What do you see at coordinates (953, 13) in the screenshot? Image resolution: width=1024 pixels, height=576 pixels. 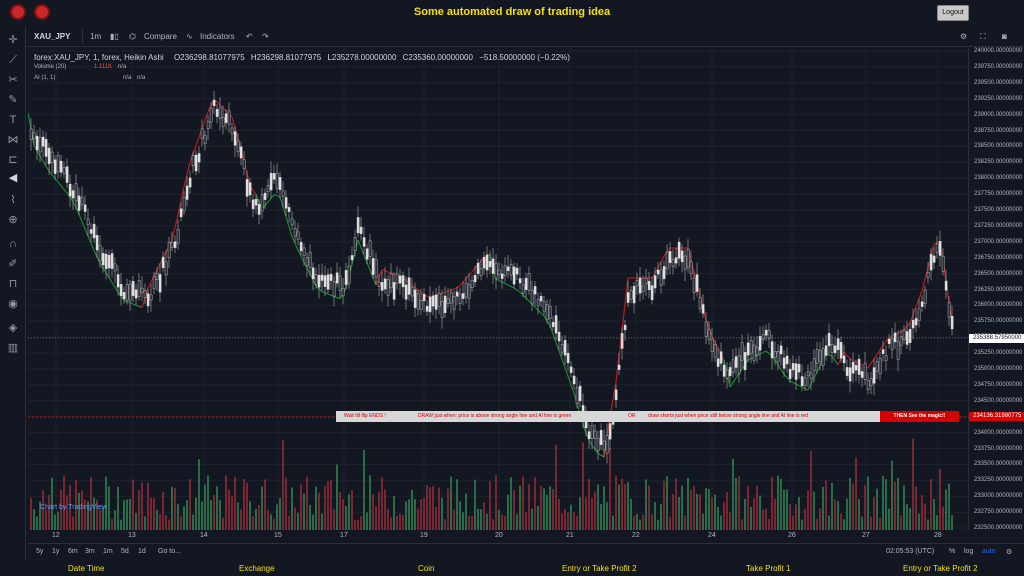 I see `logout-button: Logout` at bounding box center [953, 13].